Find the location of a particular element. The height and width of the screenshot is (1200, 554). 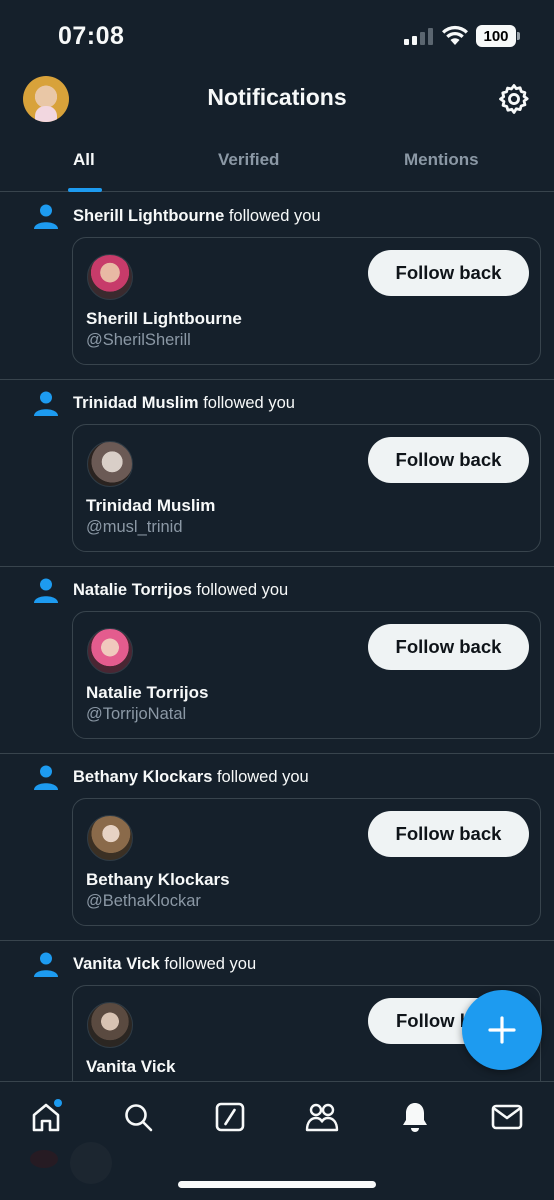

nav-home is located at coordinates (46, 1117).